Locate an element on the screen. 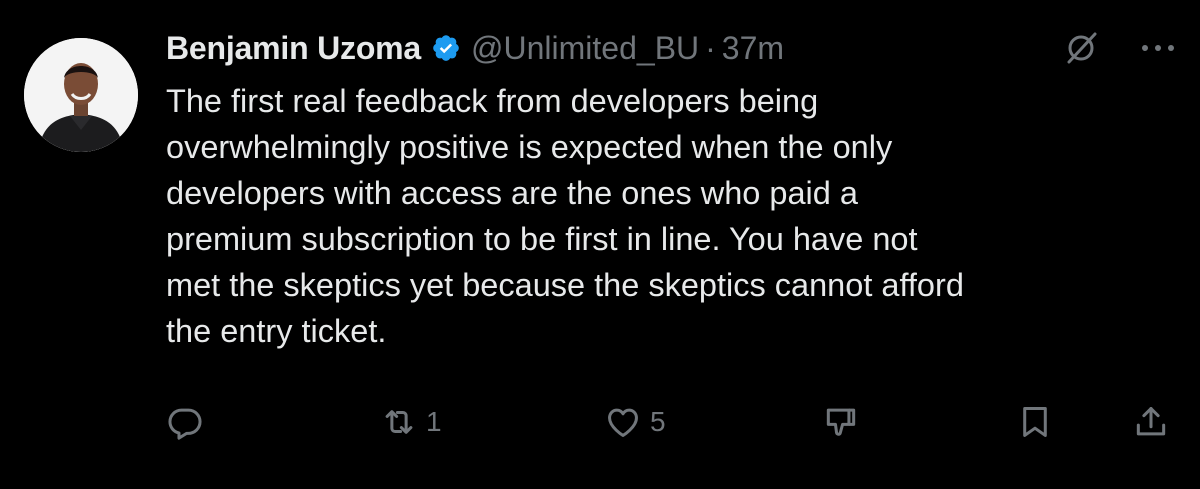 Image resolution: width=1200 pixels, height=489 pixels. share-icon is located at coordinates (1151, 422).